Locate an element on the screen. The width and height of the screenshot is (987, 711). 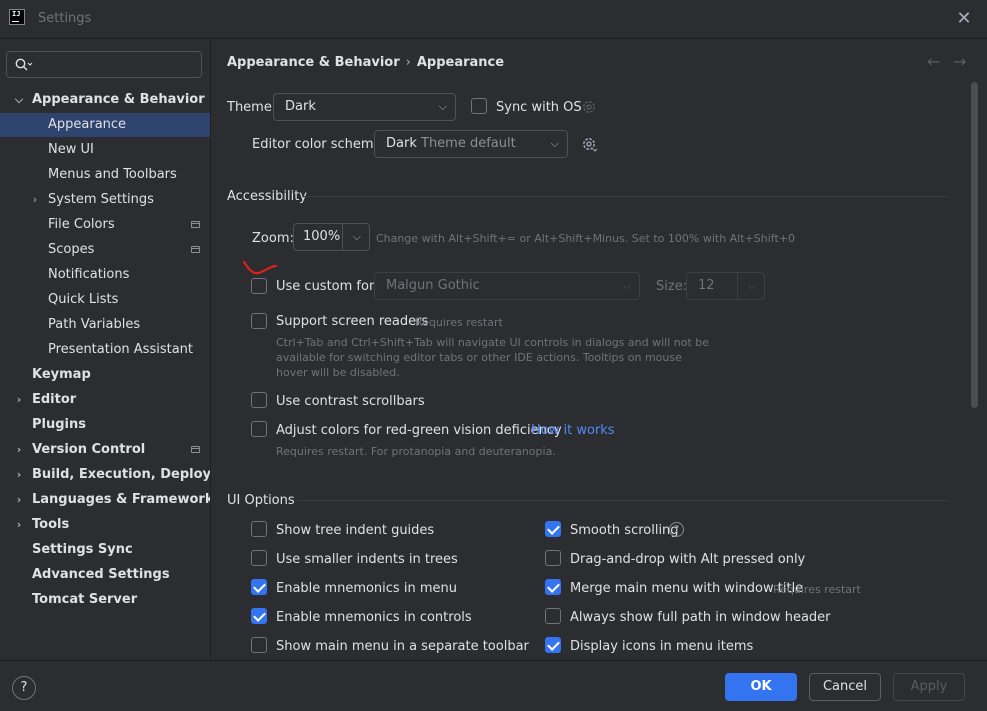
window-title: Settings is located at coordinates (65, 18).